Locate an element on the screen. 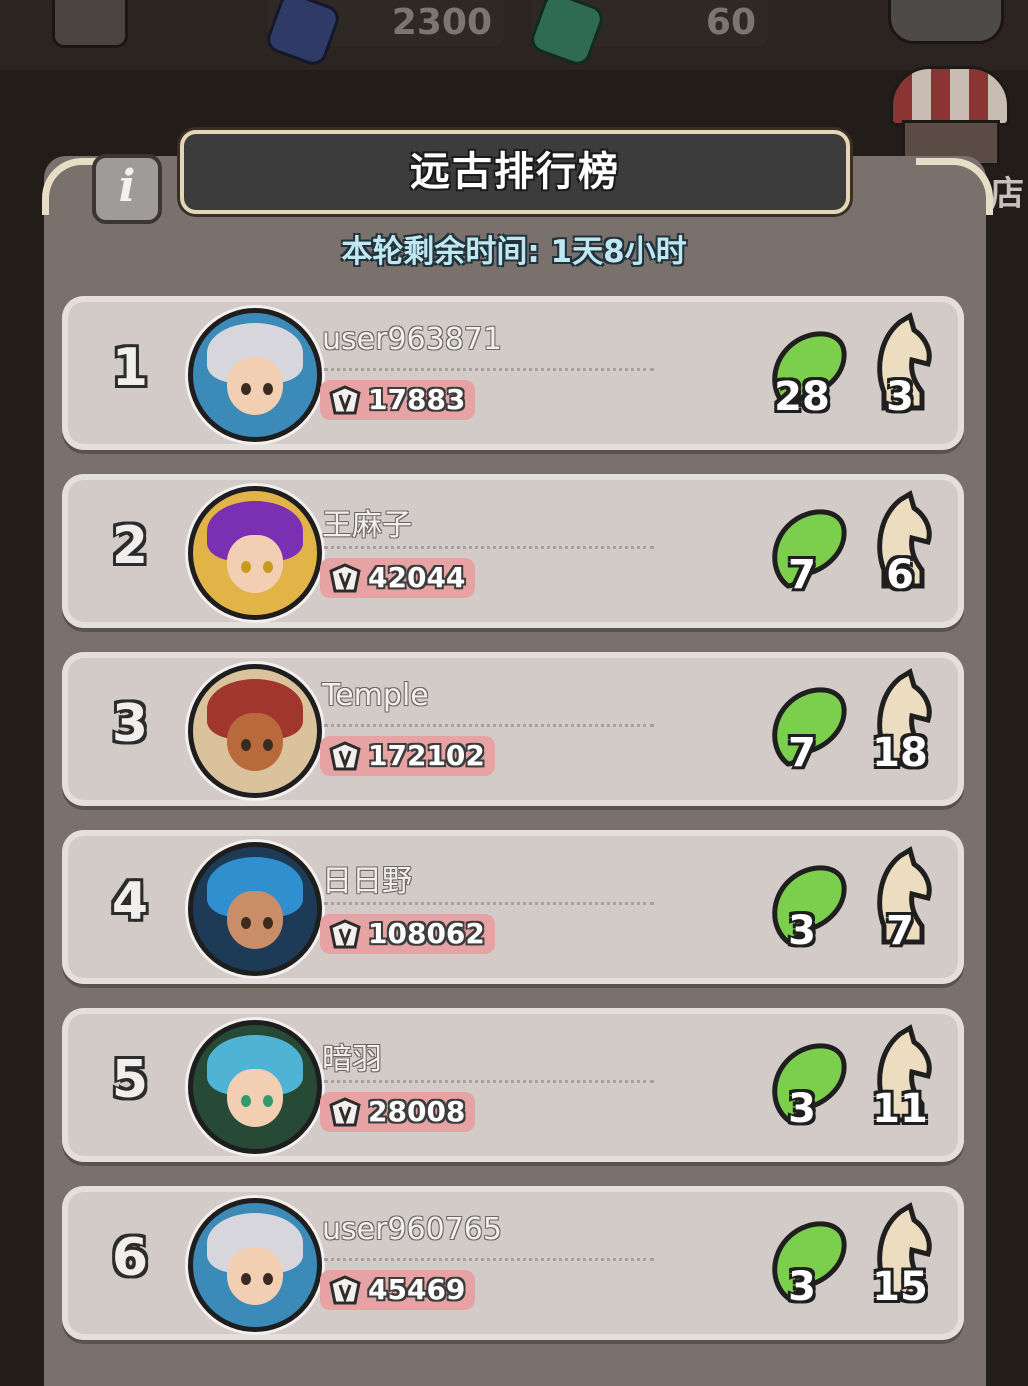 The width and height of the screenshot is (1028, 1386). power-badge: 172102 is located at coordinates (407, 756).